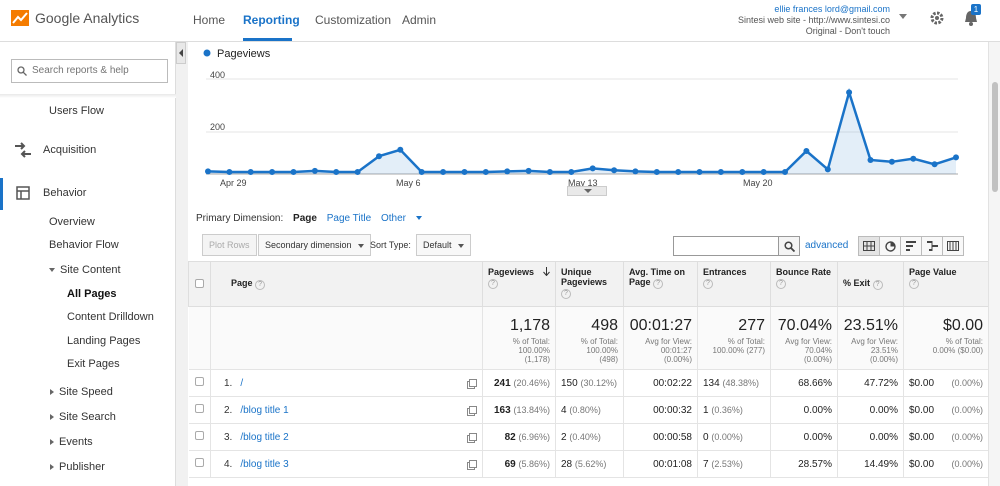 This screenshot has width=1000, height=486. Describe the element at coordinates (110, 317) in the screenshot. I see `sidebar-item-content-drilldown: Content Drilldown` at that location.